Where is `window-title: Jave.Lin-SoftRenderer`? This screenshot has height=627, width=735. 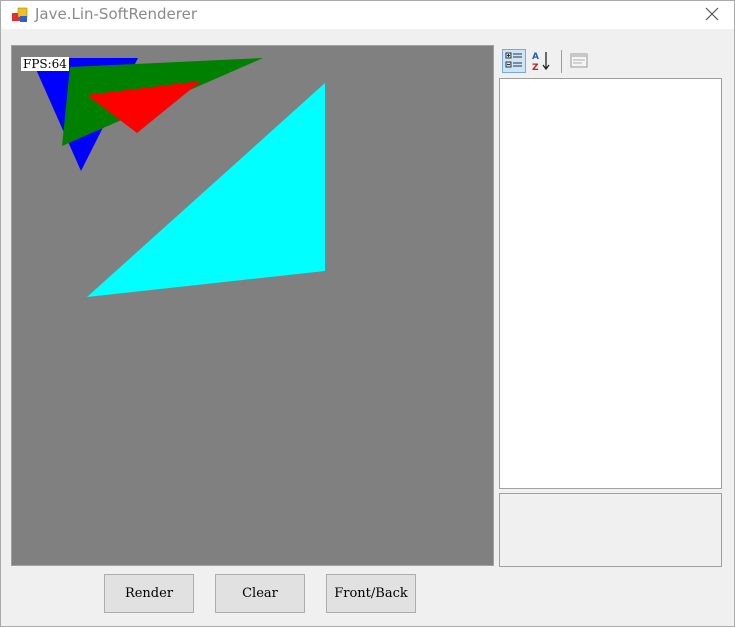 window-title: Jave.Lin-SoftRenderer is located at coordinates (116, 14).